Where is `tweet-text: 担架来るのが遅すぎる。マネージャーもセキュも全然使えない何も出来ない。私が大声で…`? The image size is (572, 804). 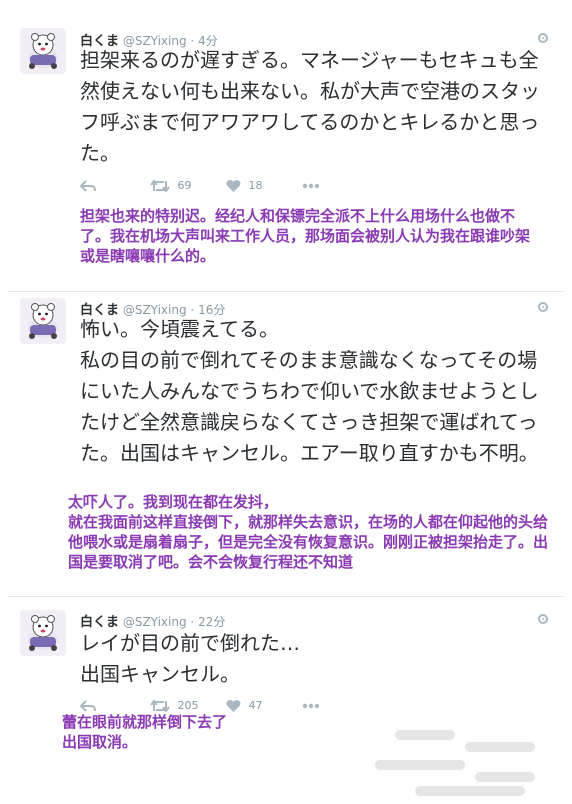 tweet-text: 担架来るのが遅すぎる。マネージャーもセキュも全然使えない何も出来ない。私が大声で… is located at coordinates (310, 106).